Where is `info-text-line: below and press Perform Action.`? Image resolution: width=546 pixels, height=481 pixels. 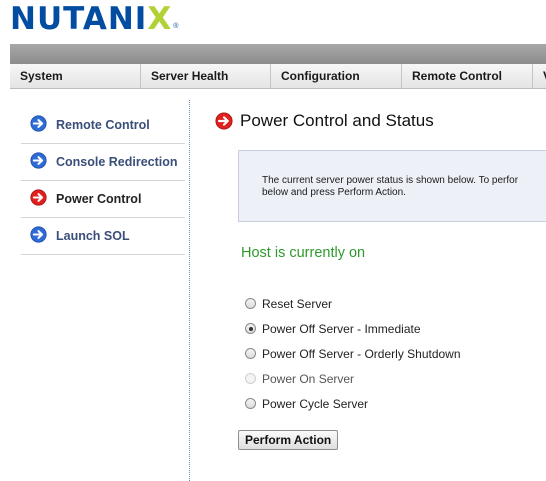 info-text-line: below and press Perform Action. is located at coordinates (334, 192).